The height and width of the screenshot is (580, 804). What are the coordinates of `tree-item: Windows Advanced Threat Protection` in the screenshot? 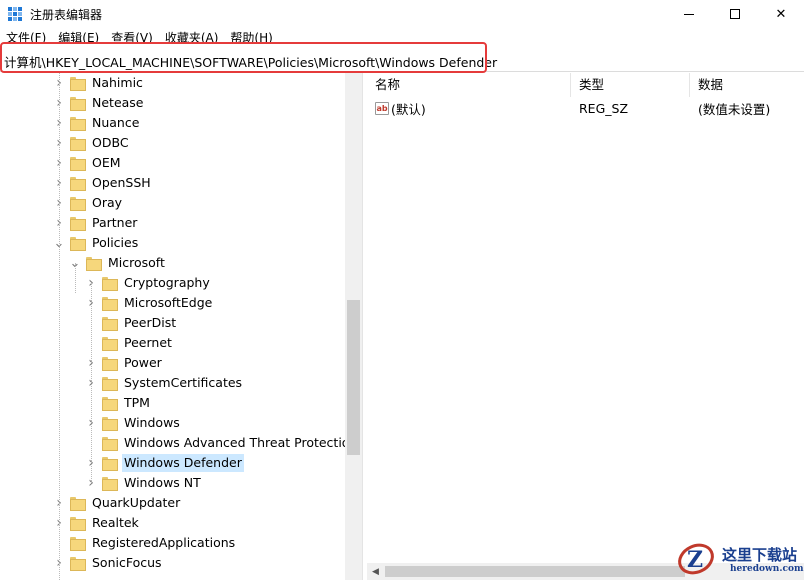 It's located at (222, 443).